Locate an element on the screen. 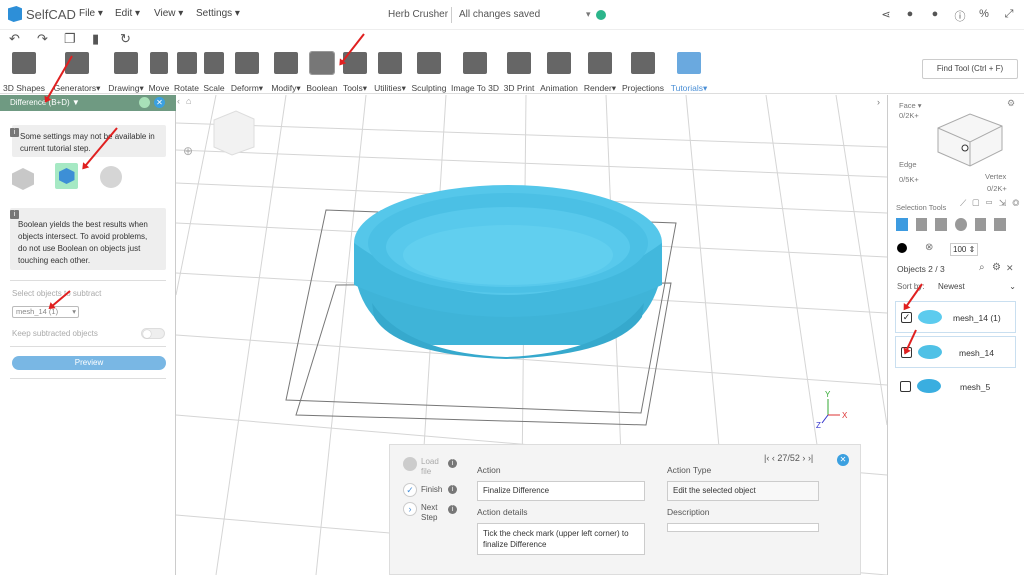 This screenshot has width=1024, height=575. texture-icon: ⊗ is located at coordinates (929, 247).